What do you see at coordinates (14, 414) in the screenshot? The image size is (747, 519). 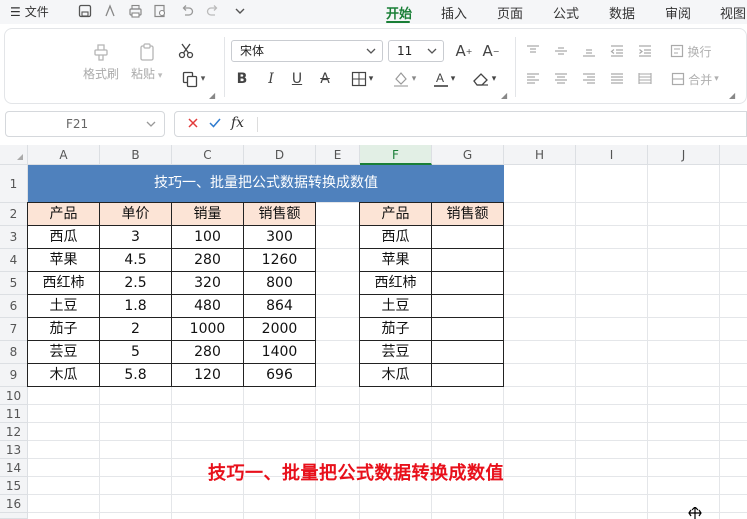 I see `row-header-11: 11` at bounding box center [14, 414].